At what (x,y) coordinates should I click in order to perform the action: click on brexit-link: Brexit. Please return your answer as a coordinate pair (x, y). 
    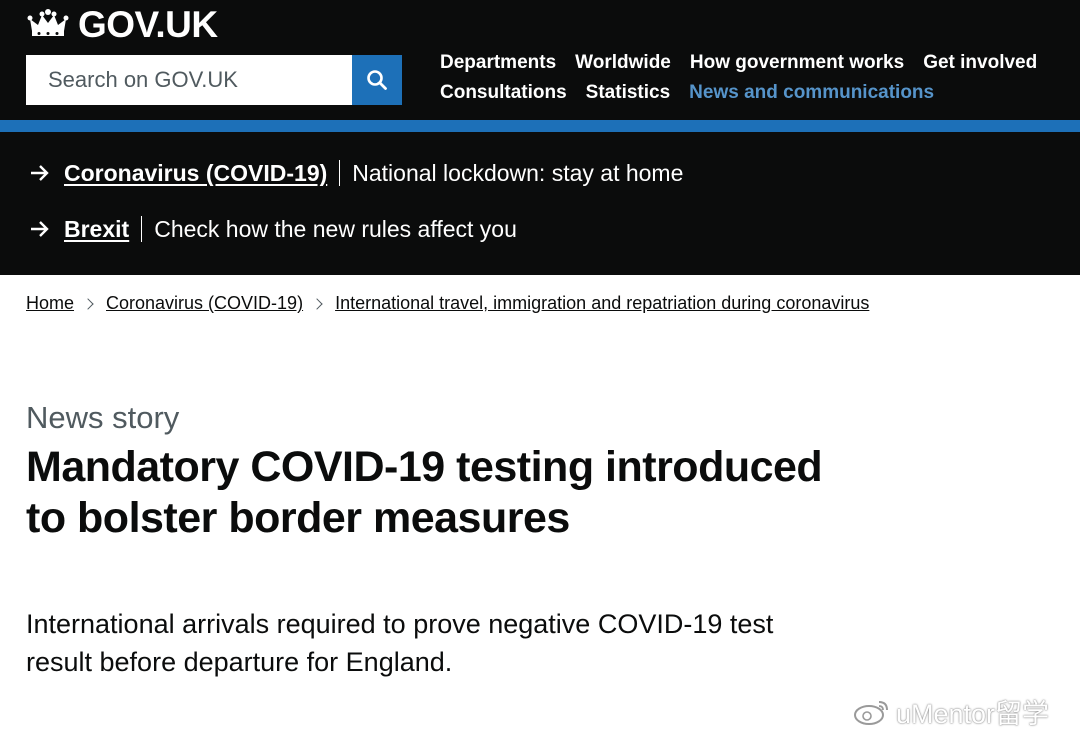
    Looking at the image, I should click on (96, 229).